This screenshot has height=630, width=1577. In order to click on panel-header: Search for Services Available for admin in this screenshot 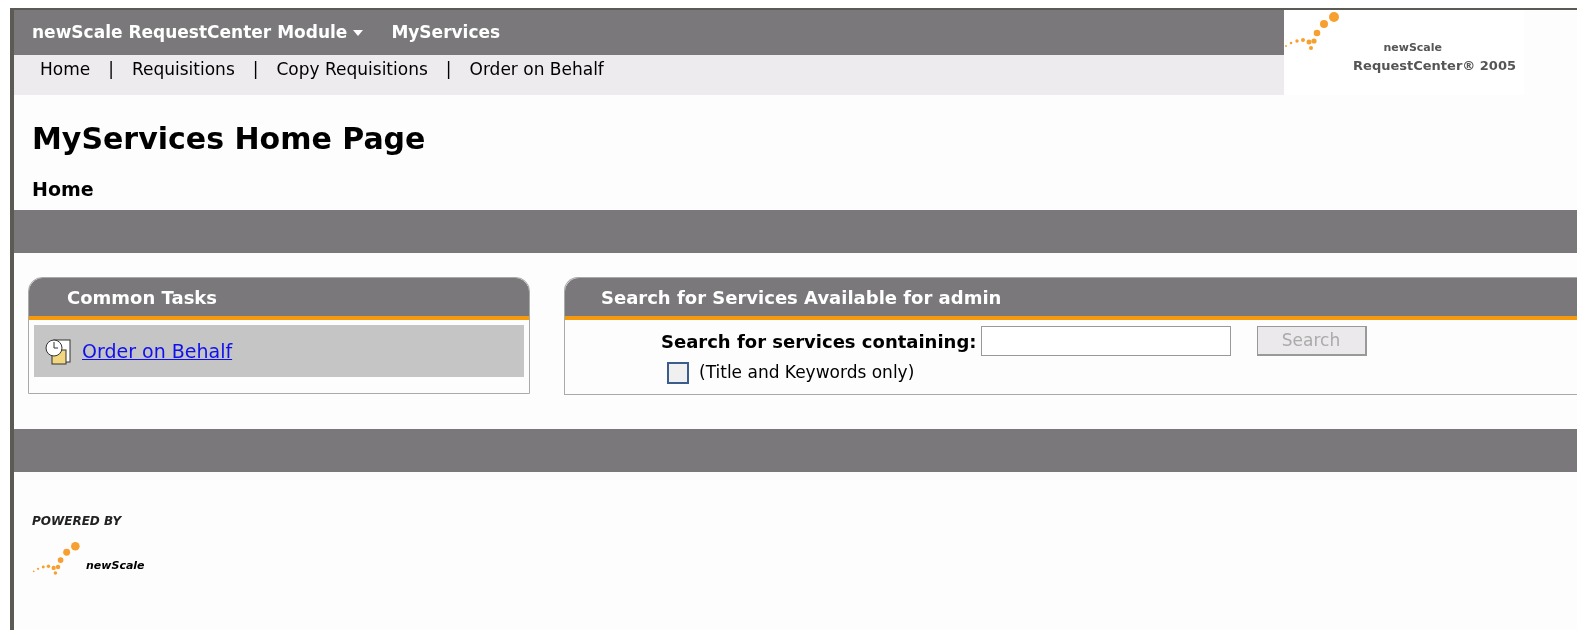, I will do `click(1071, 299)`.